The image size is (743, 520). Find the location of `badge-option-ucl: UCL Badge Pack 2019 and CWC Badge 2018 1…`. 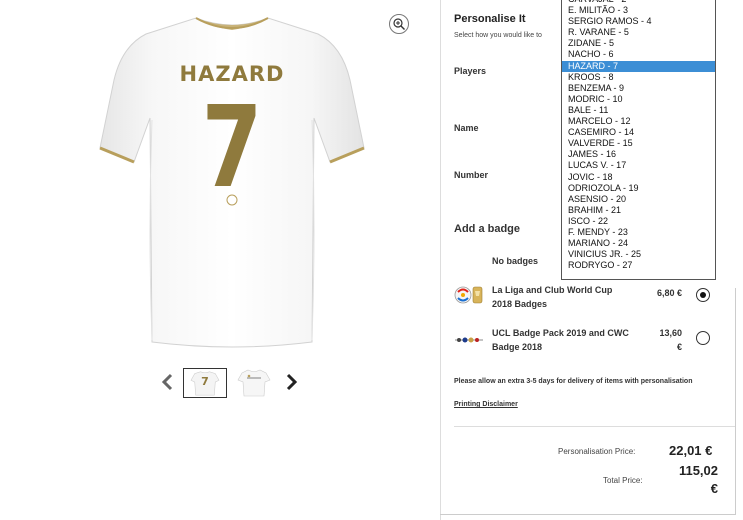

badge-option-ucl: UCL Badge Pack 2019 and CWC Badge 2018 1… is located at coordinates (584, 342).